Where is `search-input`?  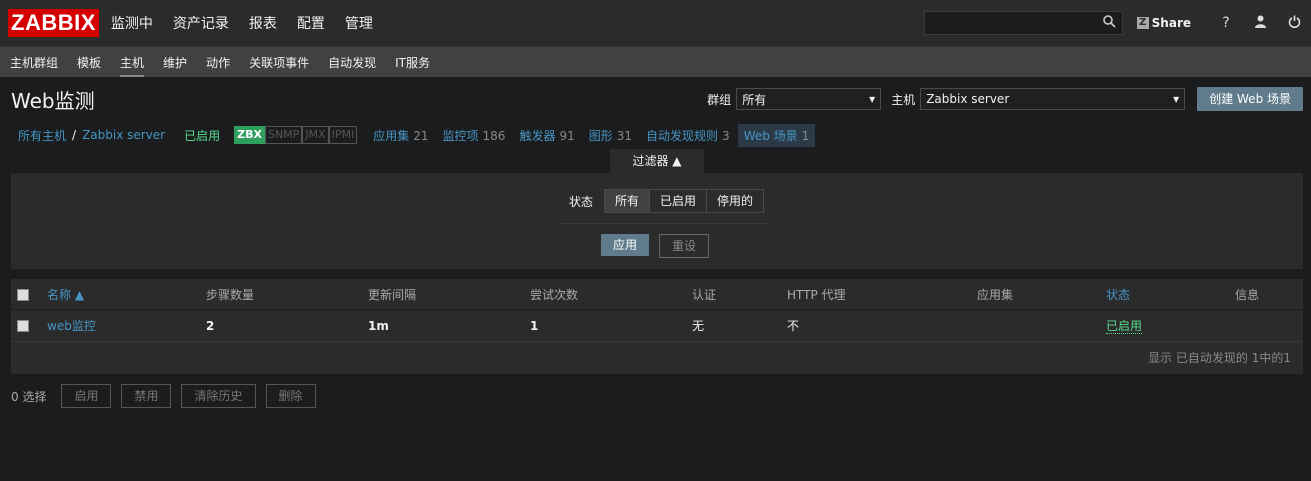 search-input is located at coordinates (1011, 23).